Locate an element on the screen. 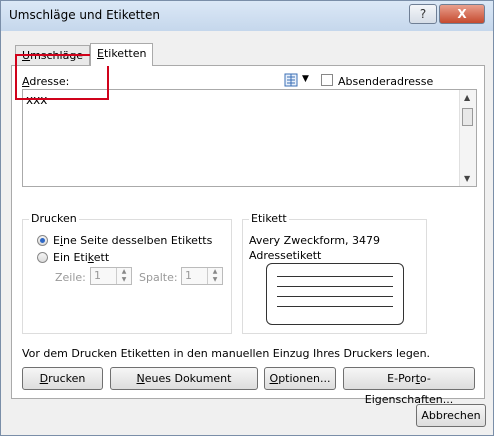 Image resolution: width=494 pixels, height=436 pixels. radio-full-page is located at coordinates (42, 240).